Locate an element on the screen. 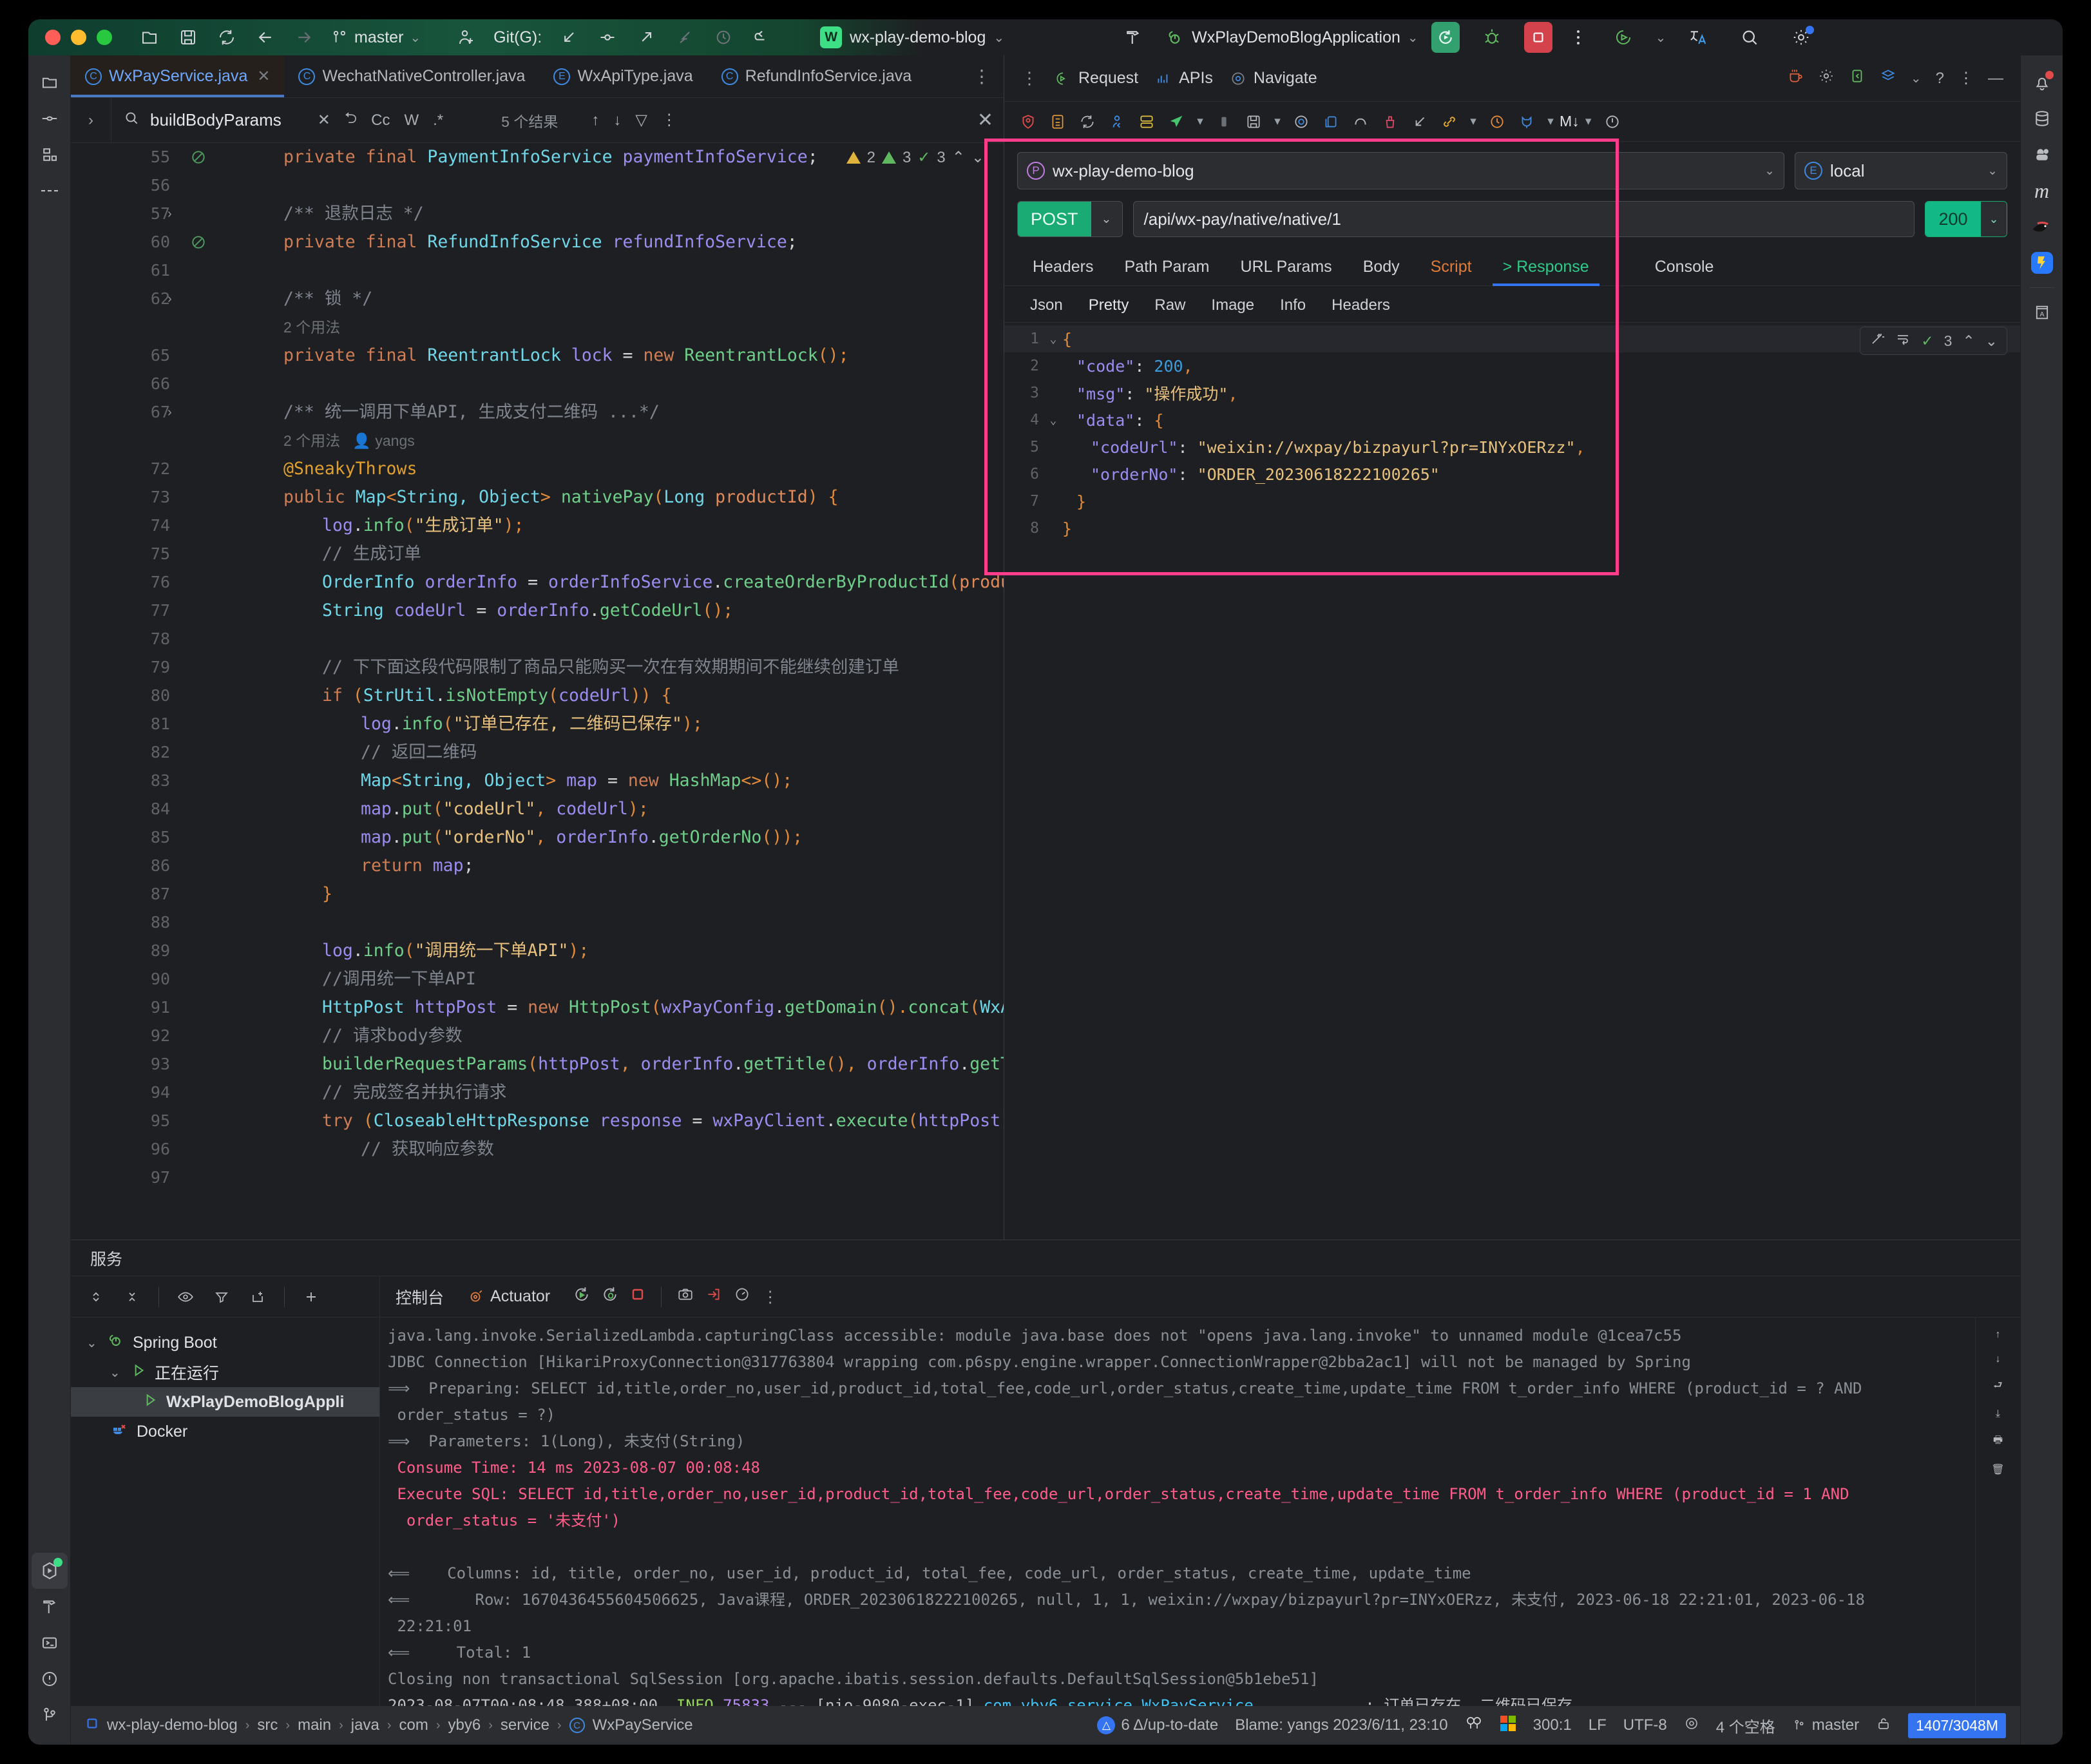 The height and width of the screenshot is (1764, 2091). find-previous-icon: ↑ is located at coordinates (595, 120).